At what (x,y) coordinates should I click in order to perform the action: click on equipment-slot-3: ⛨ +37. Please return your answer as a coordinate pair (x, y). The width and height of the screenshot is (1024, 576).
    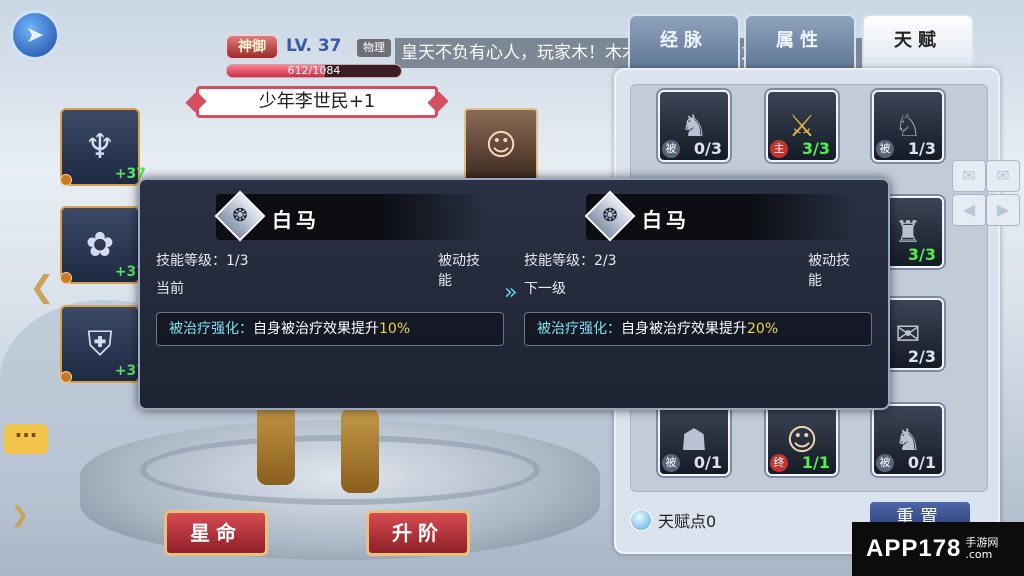
    Looking at the image, I should click on (103, 344).